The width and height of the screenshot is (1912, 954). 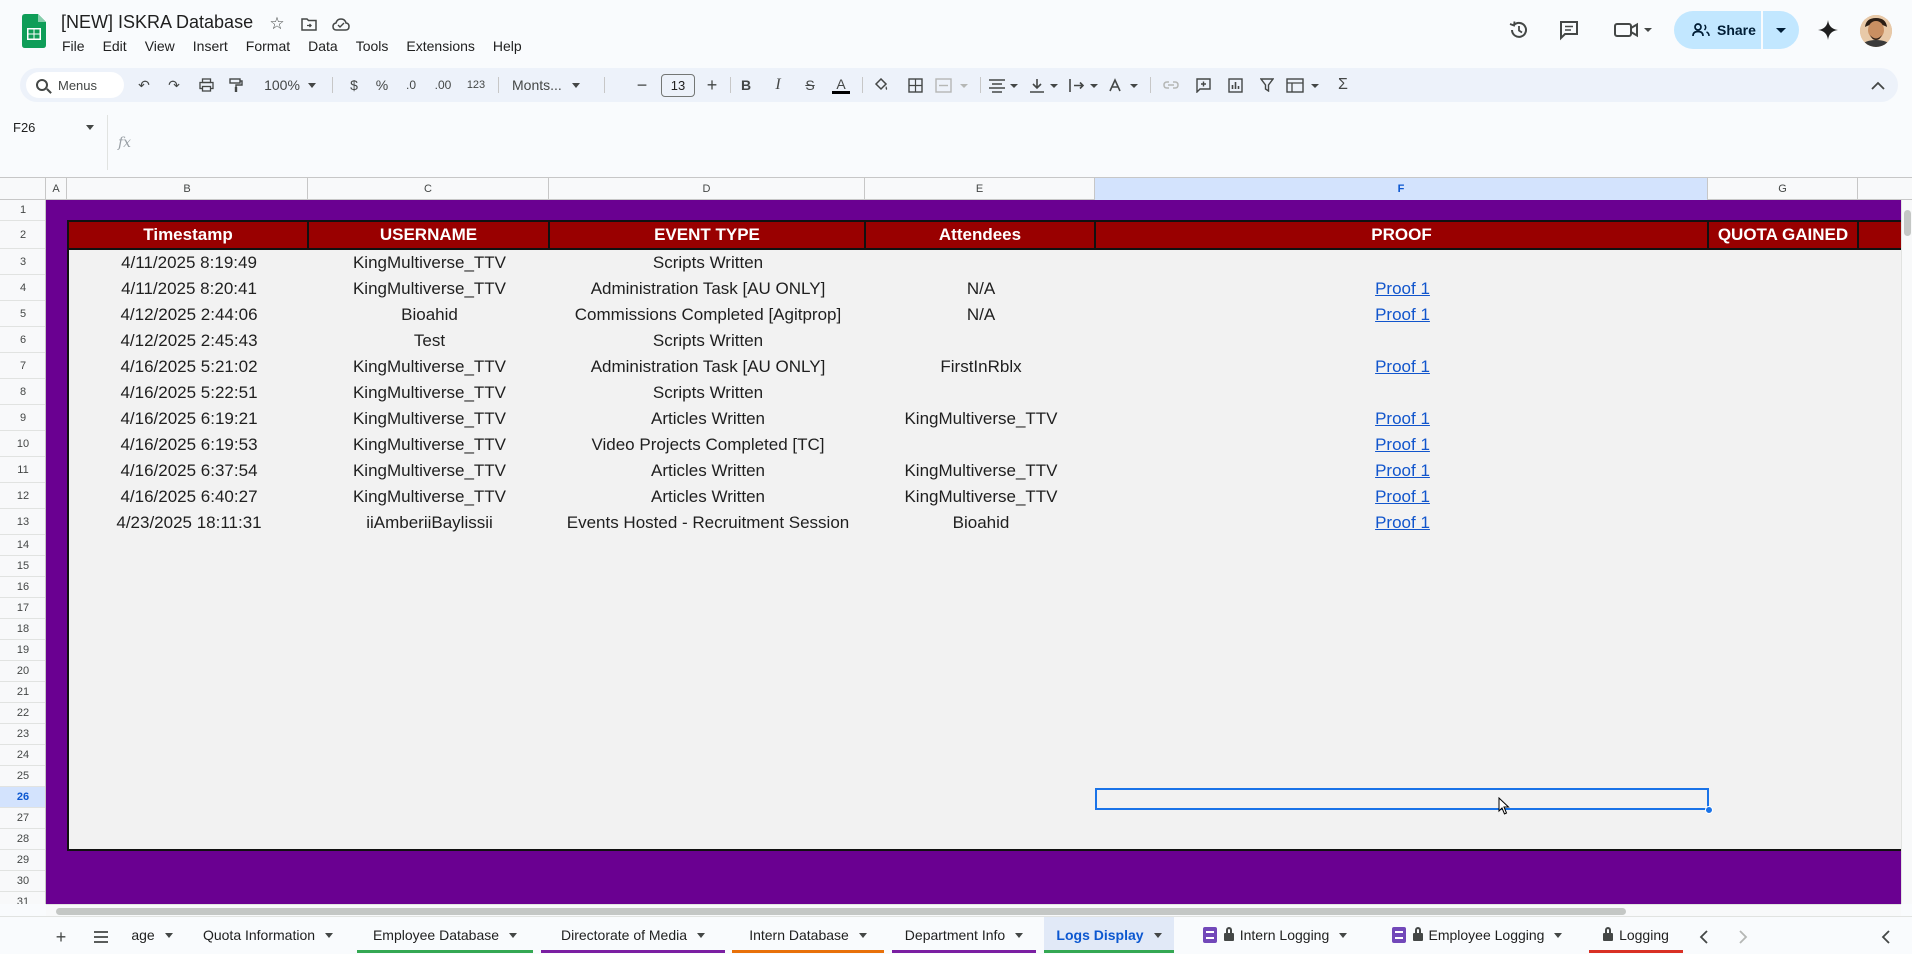 What do you see at coordinates (101, 937) in the screenshot?
I see `all-sheets-icon` at bounding box center [101, 937].